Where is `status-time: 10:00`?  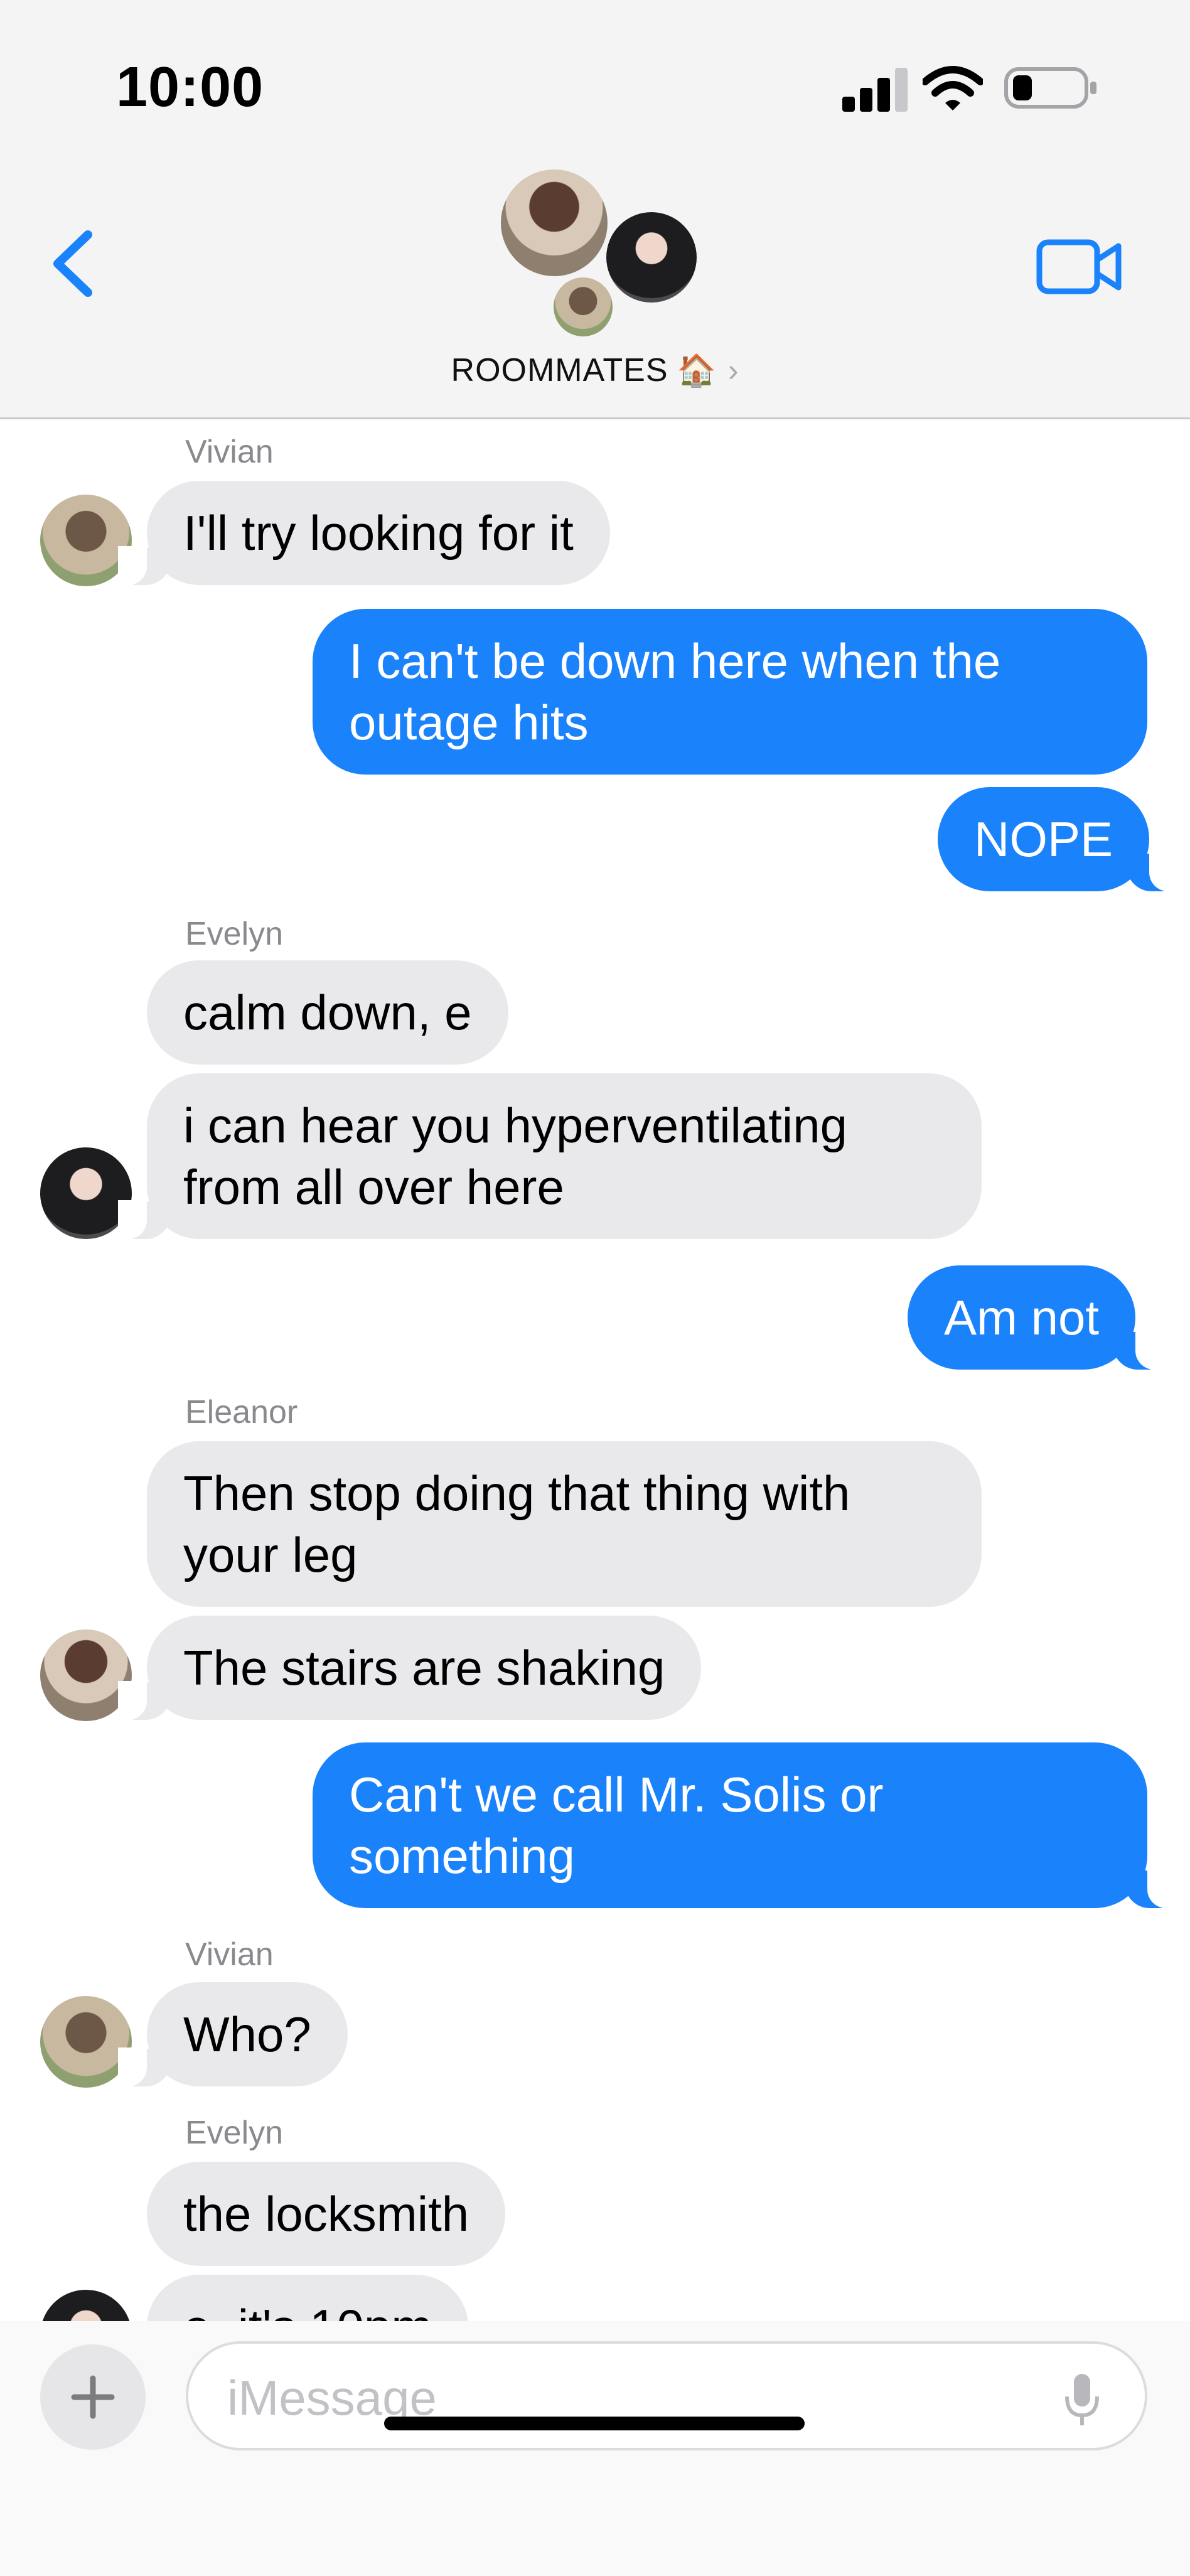 status-time: 10:00 is located at coordinates (190, 88).